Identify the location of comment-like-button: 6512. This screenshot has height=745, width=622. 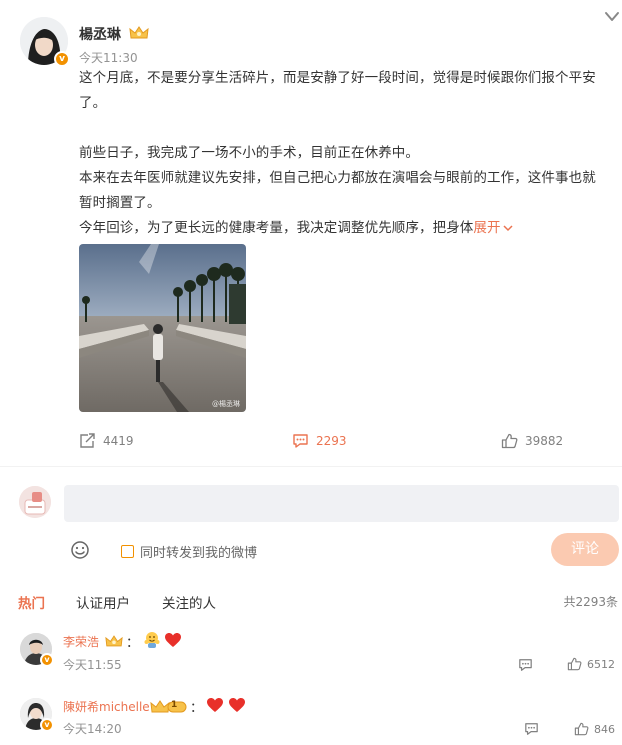
(591, 664).